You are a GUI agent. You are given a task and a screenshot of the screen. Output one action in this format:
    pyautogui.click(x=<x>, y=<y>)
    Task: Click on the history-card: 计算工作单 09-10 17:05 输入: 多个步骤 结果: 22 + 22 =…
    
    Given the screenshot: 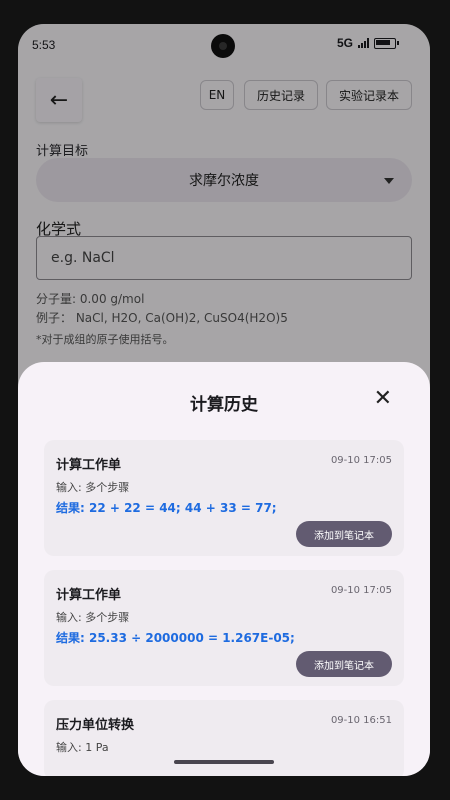 What is the action you would take?
    pyautogui.click(x=224, y=498)
    